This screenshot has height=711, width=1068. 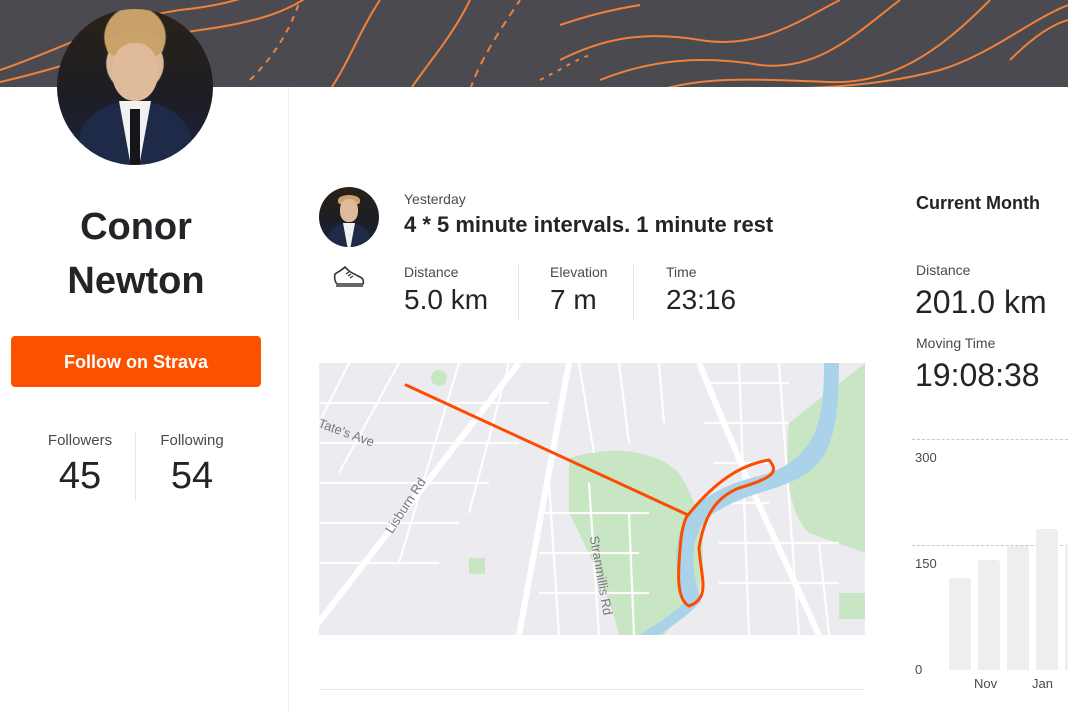 I want to click on metric-elevation-value: 7 m, so click(x=573, y=299).